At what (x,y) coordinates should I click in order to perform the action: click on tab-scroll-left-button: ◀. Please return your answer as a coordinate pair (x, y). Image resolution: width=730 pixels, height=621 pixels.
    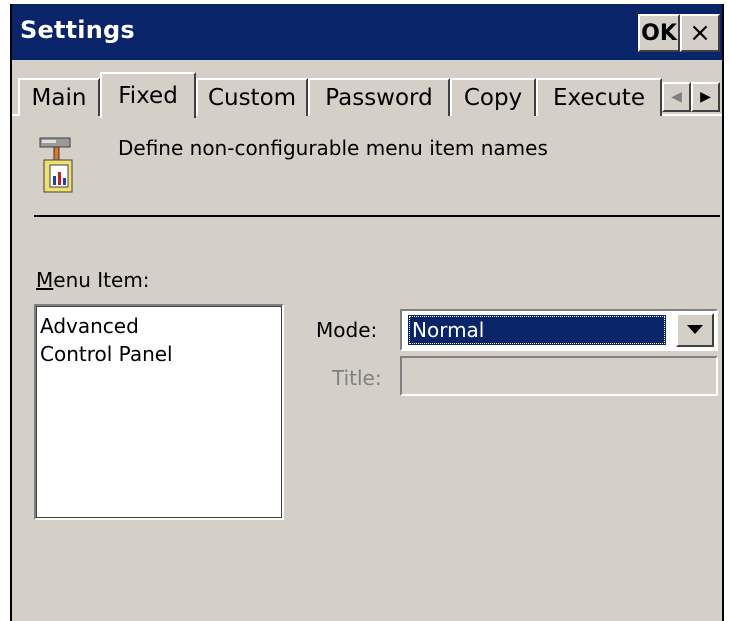
    Looking at the image, I should click on (676, 97).